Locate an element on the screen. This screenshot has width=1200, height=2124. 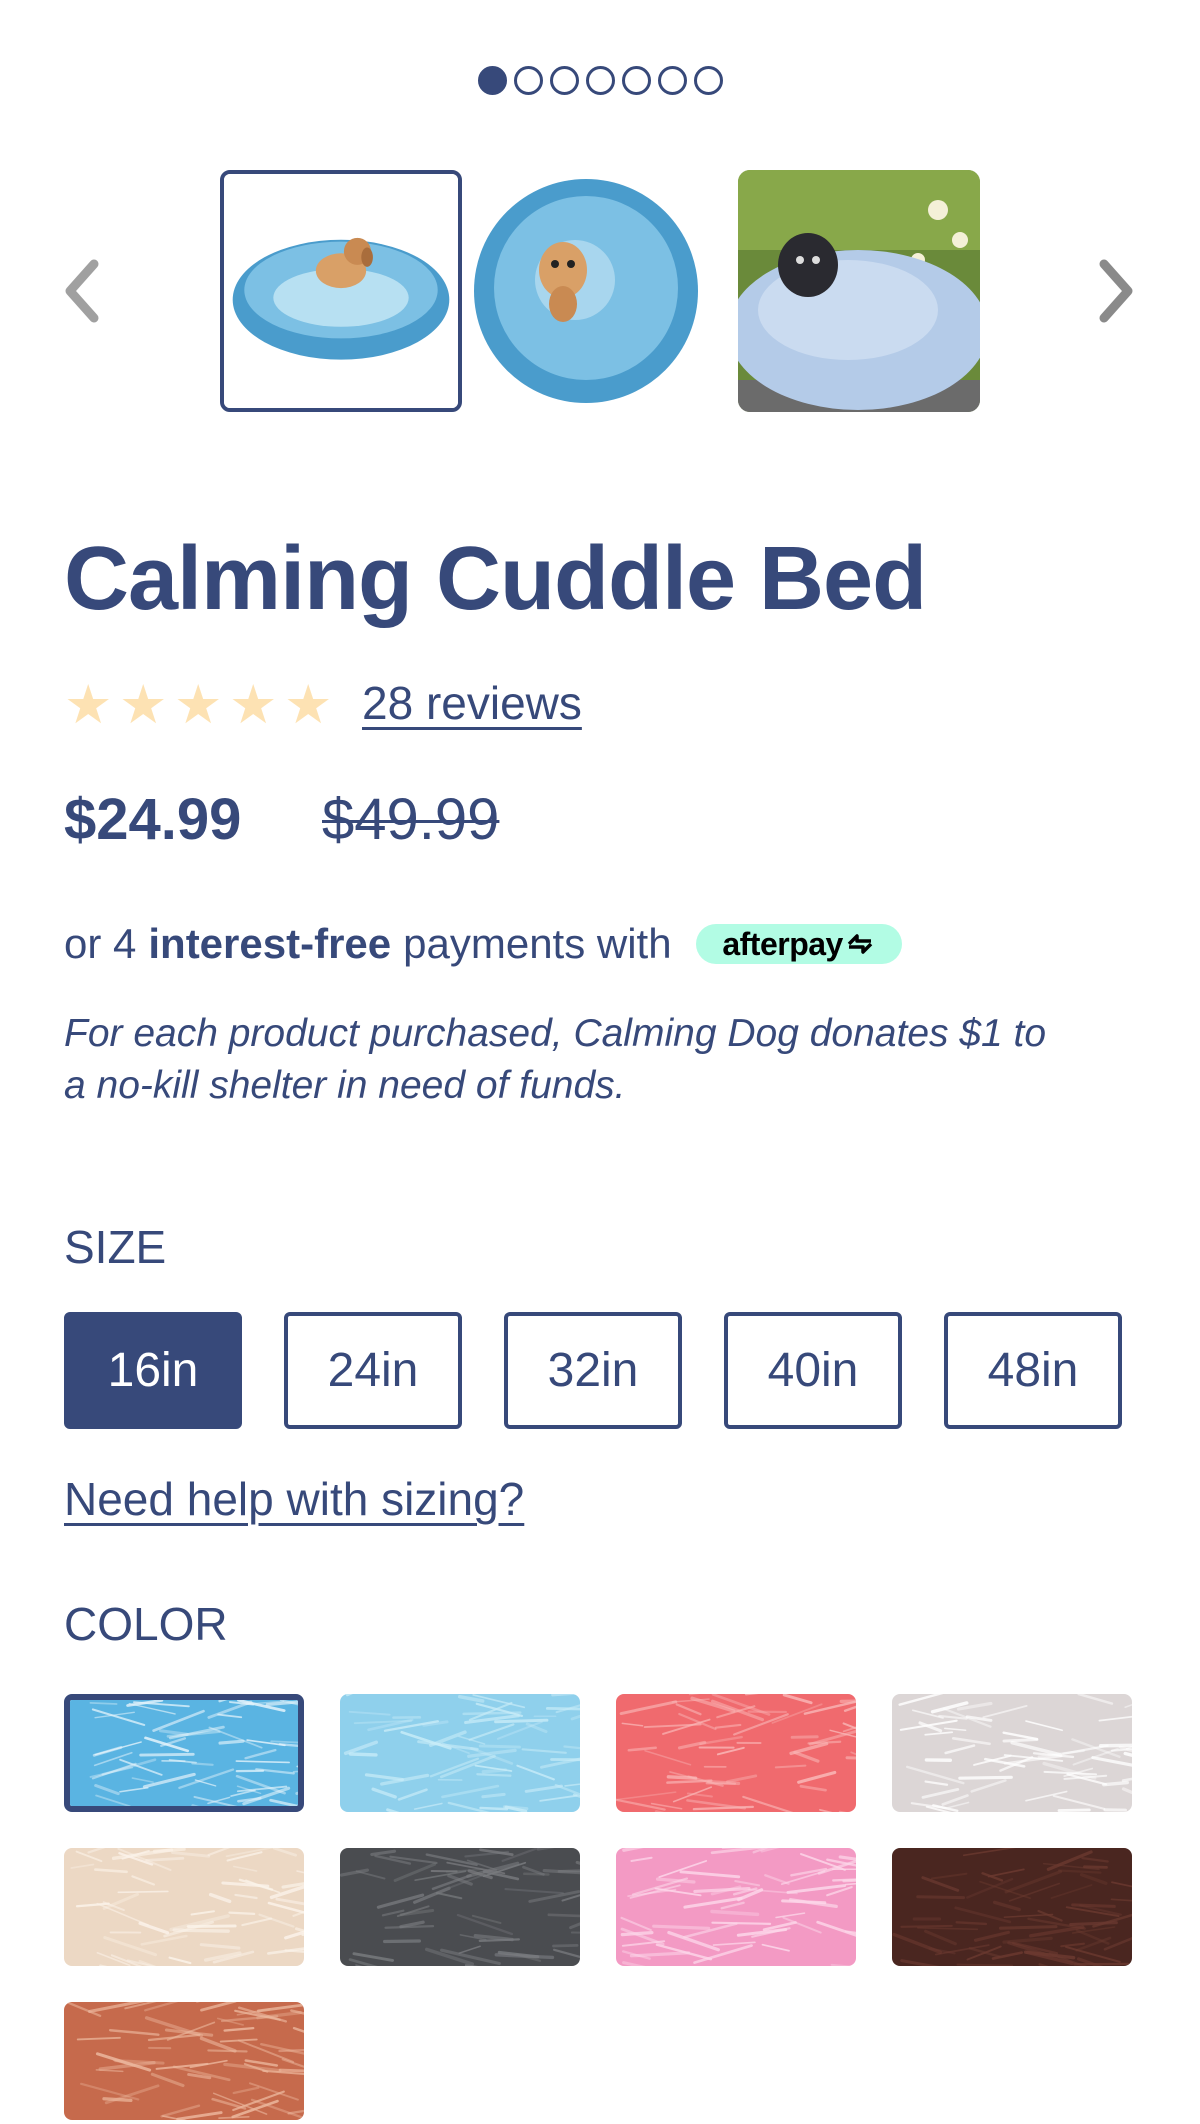
sale-price: $24.99 is located at coordinates (153, 819).